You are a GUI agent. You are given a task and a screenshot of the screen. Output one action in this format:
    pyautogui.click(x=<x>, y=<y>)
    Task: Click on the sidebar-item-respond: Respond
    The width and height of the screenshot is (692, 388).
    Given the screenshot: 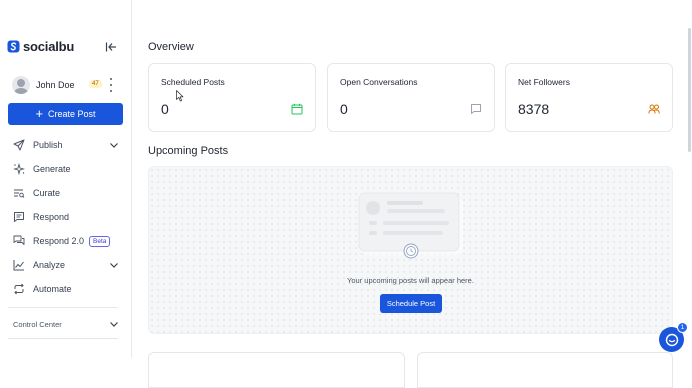 What is the action you would take?
    pyautogui.click(x=66, y=217)
    